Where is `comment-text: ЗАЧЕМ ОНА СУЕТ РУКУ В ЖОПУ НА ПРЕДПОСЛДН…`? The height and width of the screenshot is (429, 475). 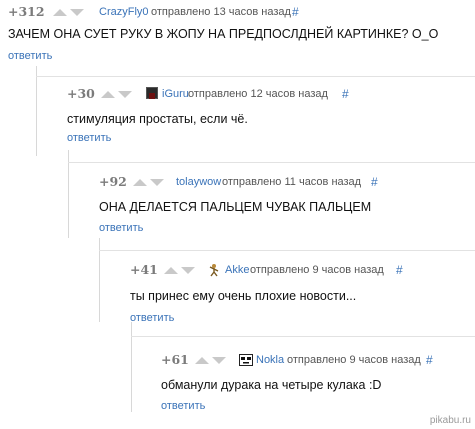
comment-text: ЗАЧЕМ ОНА СУЕТ РУКУ В ЖОПУ НА ПРЕДПОСЛДН… is located at coordinates (223, 34).